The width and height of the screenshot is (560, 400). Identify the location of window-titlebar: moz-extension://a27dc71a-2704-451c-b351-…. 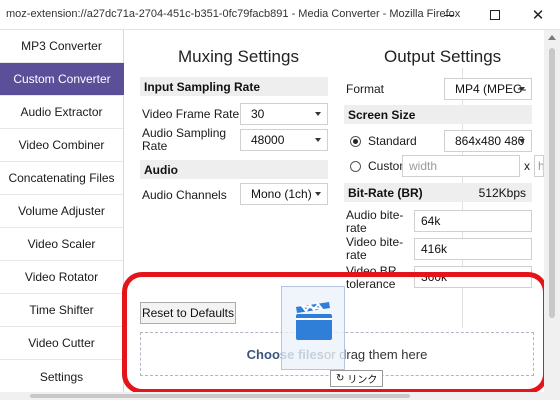
(280, 15).